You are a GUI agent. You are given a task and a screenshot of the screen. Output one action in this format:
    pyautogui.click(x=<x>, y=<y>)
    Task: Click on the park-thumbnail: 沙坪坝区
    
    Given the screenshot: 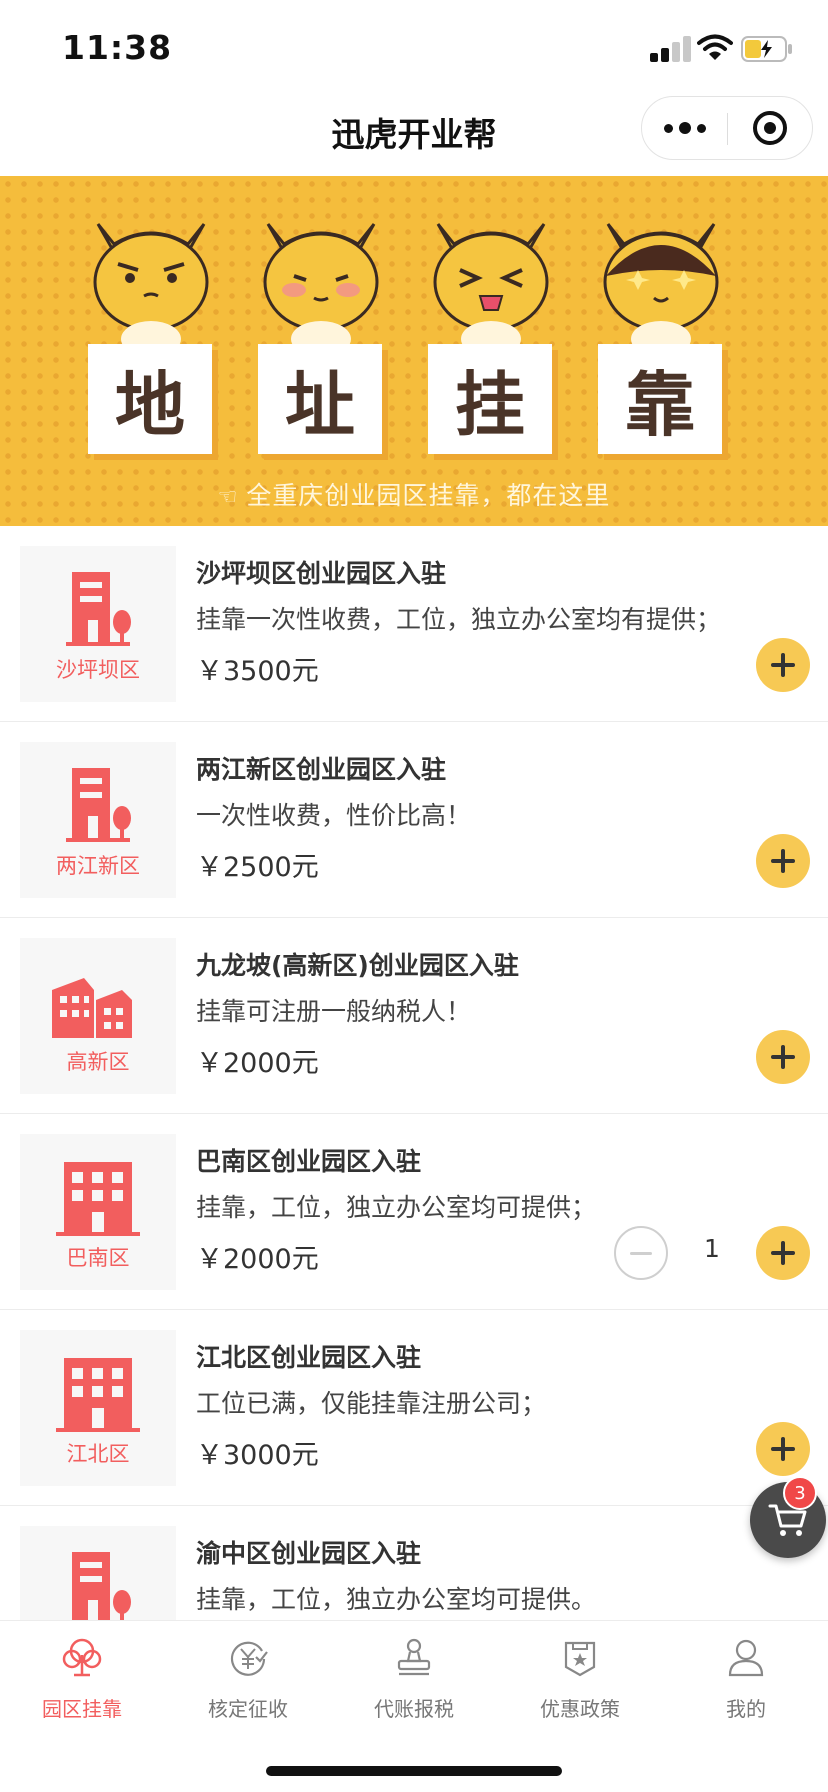 What is the action you would take?
    pyautogui.click(x=98, y=624)
    